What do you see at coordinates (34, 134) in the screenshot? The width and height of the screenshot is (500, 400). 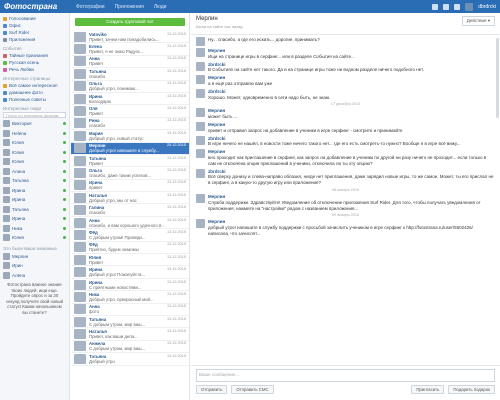 I see `friend-item: Helena` at bounding box center [34, 134].